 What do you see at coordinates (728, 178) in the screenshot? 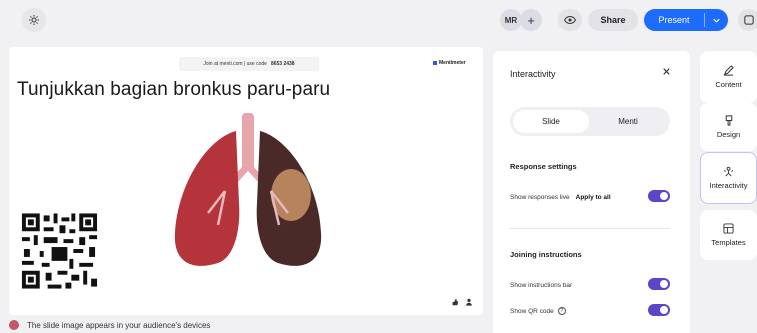
I see `rail-interactivity: Interactivity` at bounding box center [728, 178].